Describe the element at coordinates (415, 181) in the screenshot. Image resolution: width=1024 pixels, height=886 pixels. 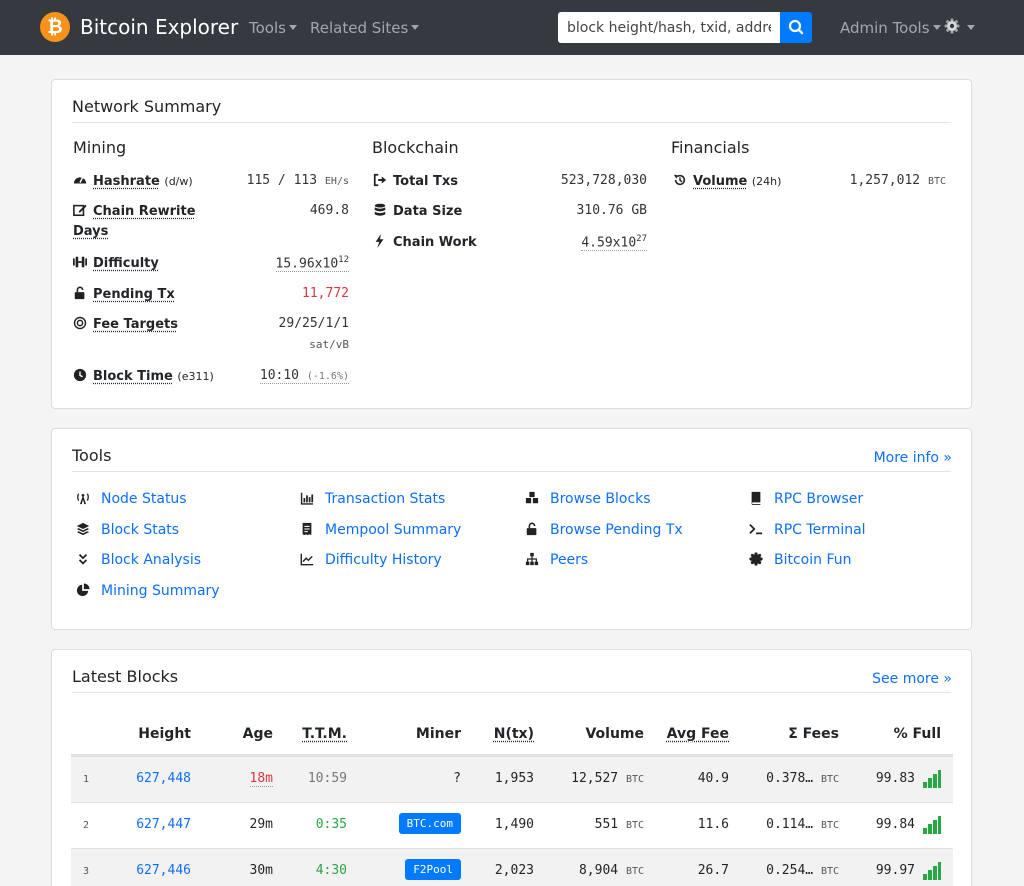
I see `total-txs-label: Total Txs` at that location.